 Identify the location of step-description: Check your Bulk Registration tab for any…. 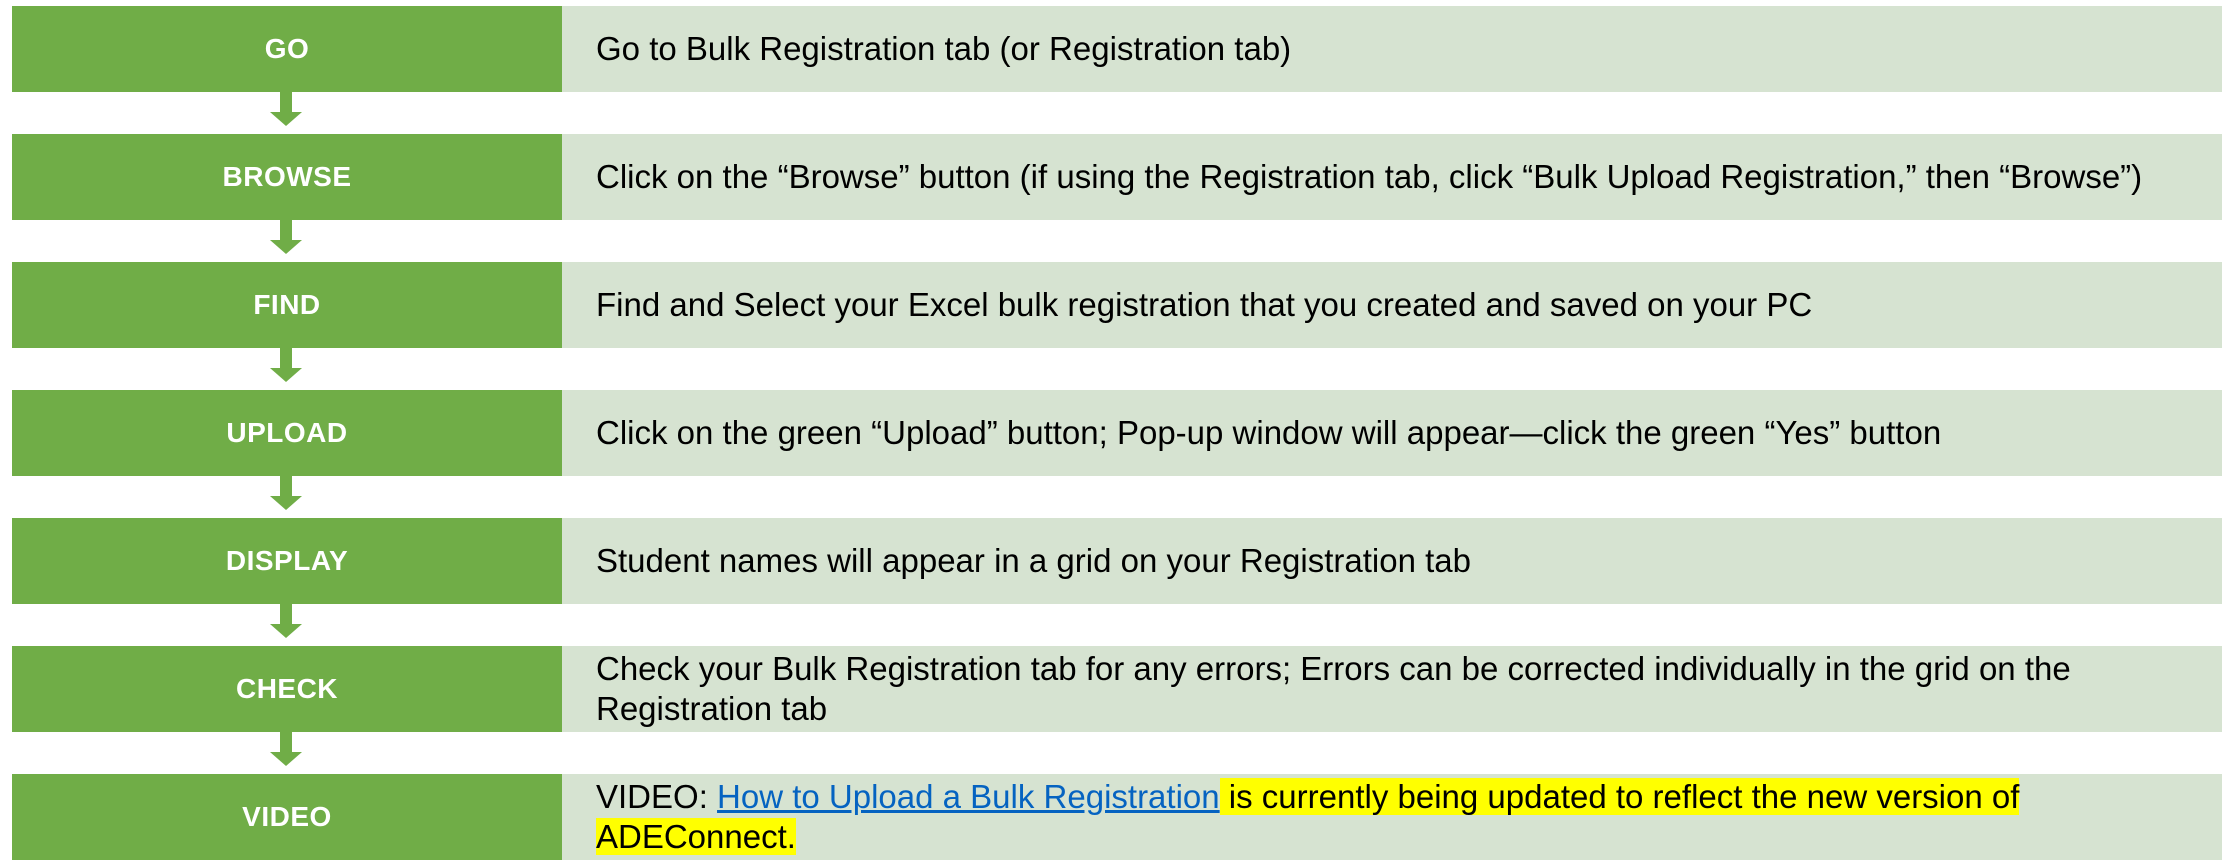
(1392, 689).